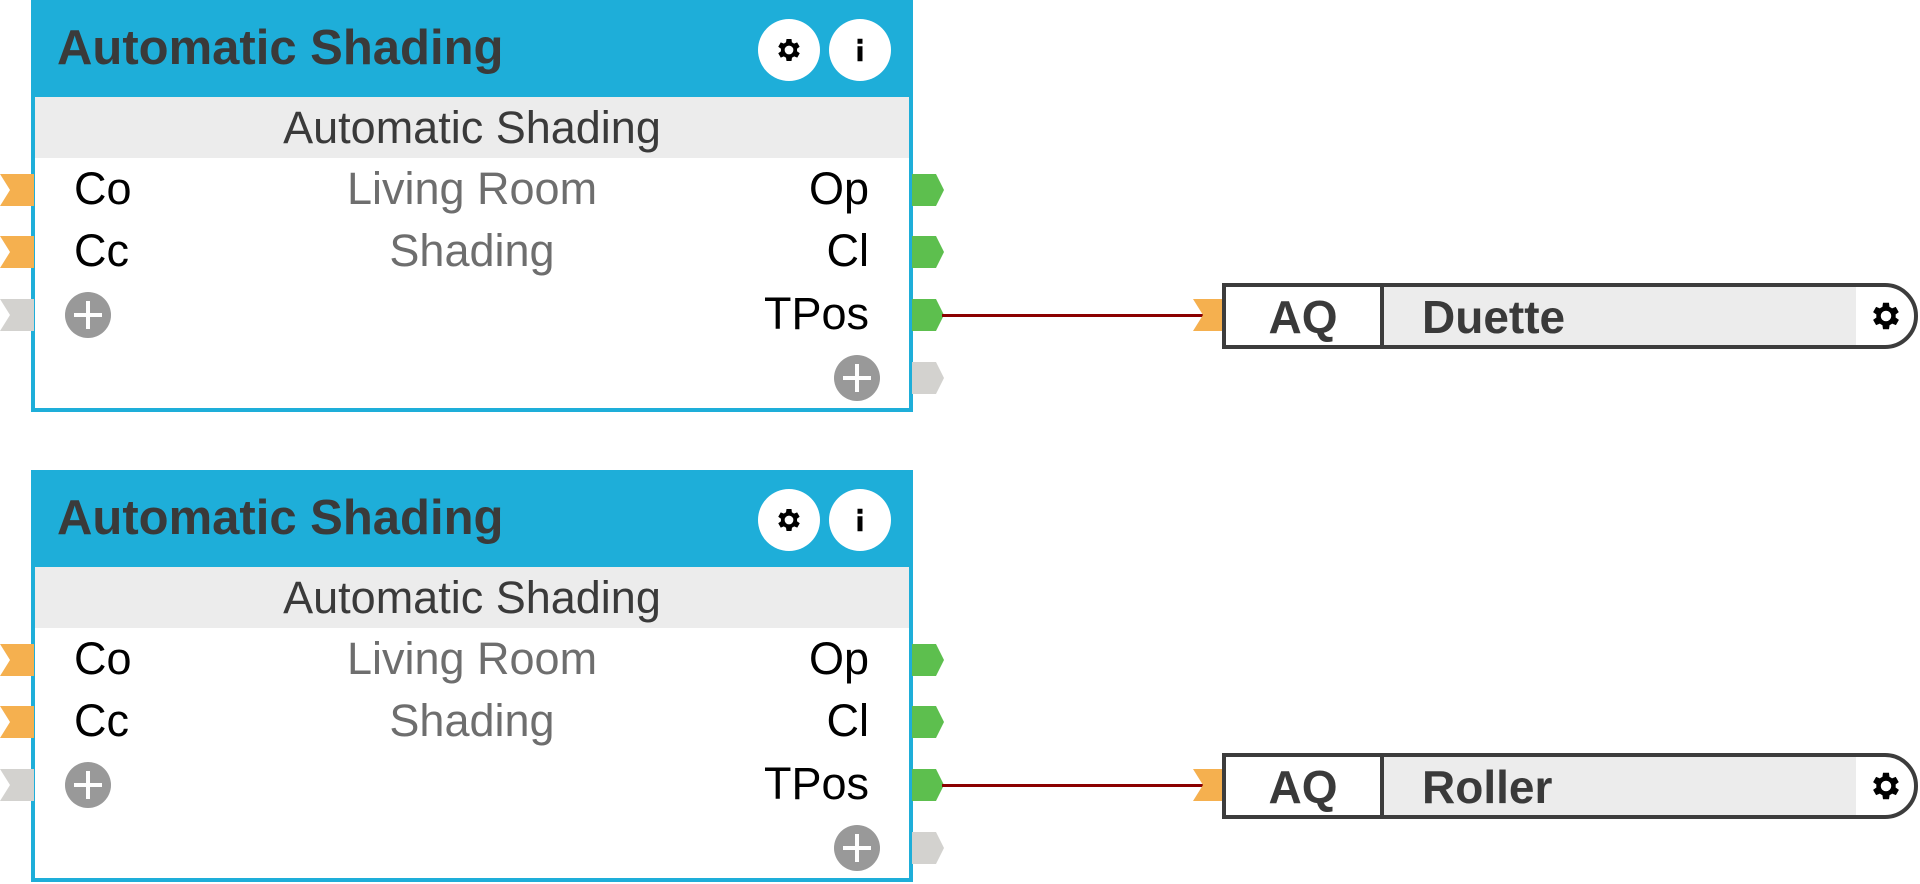  What do you see at coordinates (1620, 786) in the screenshot?
I see `actuator-name: Roller` at bounding box center [1620, 786].